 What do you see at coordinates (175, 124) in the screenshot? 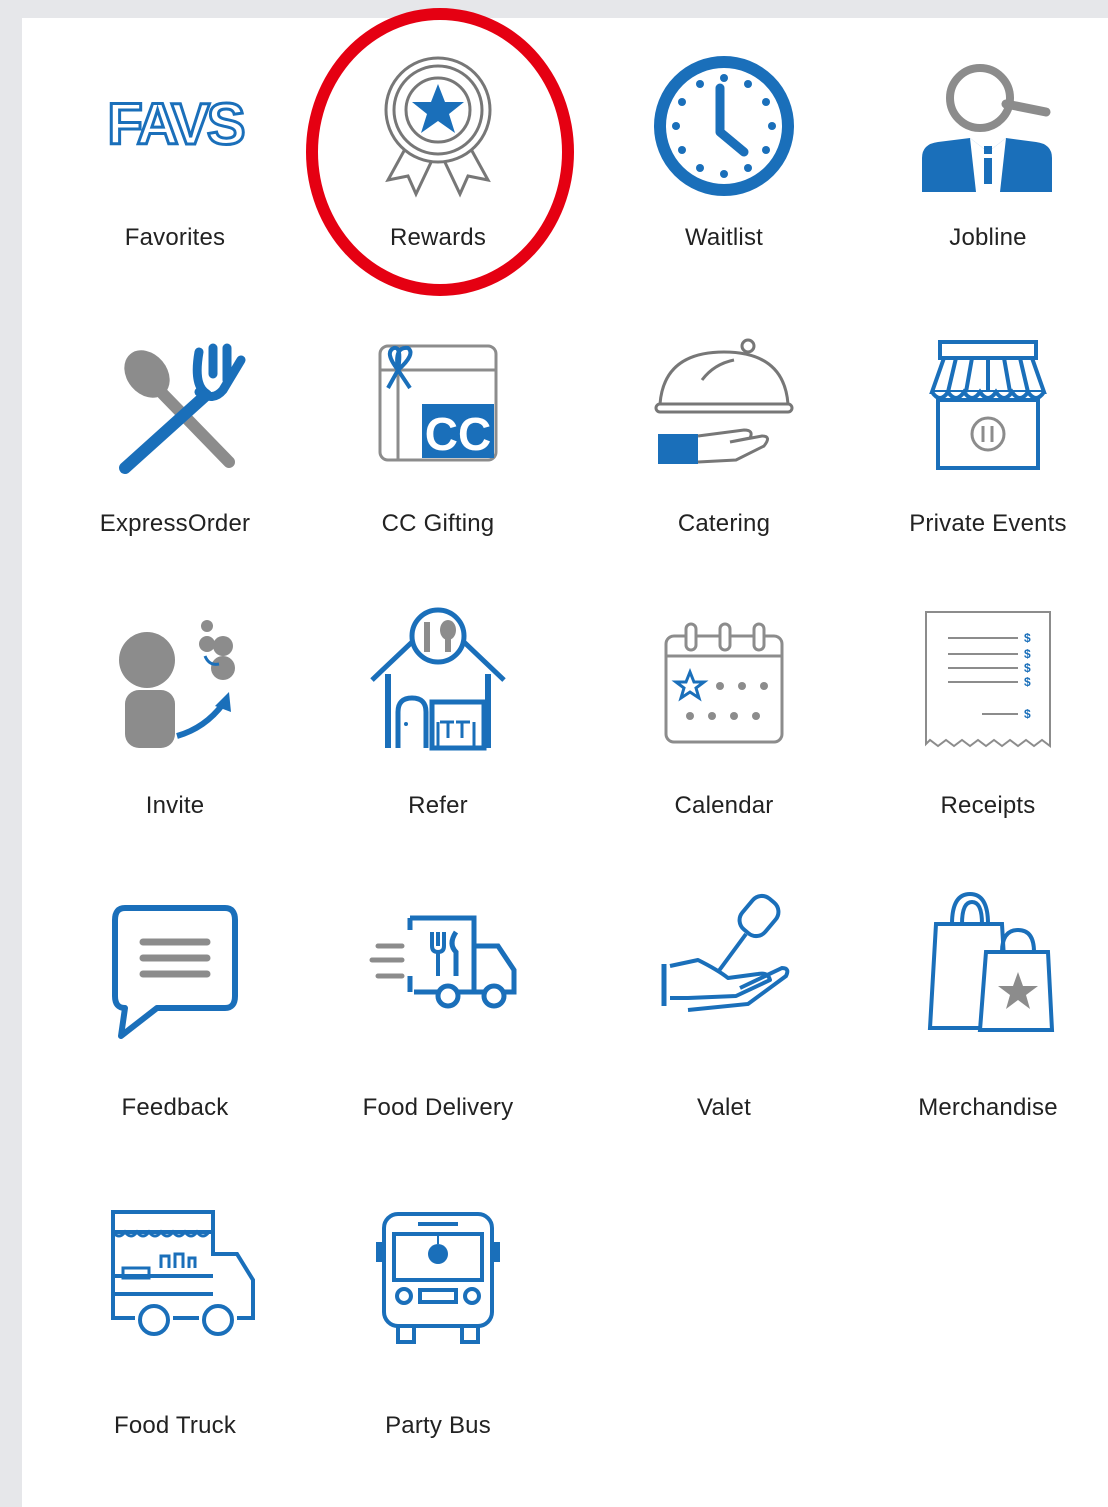
I see `favs-text: FAVS` at bounding box center [175, 124].